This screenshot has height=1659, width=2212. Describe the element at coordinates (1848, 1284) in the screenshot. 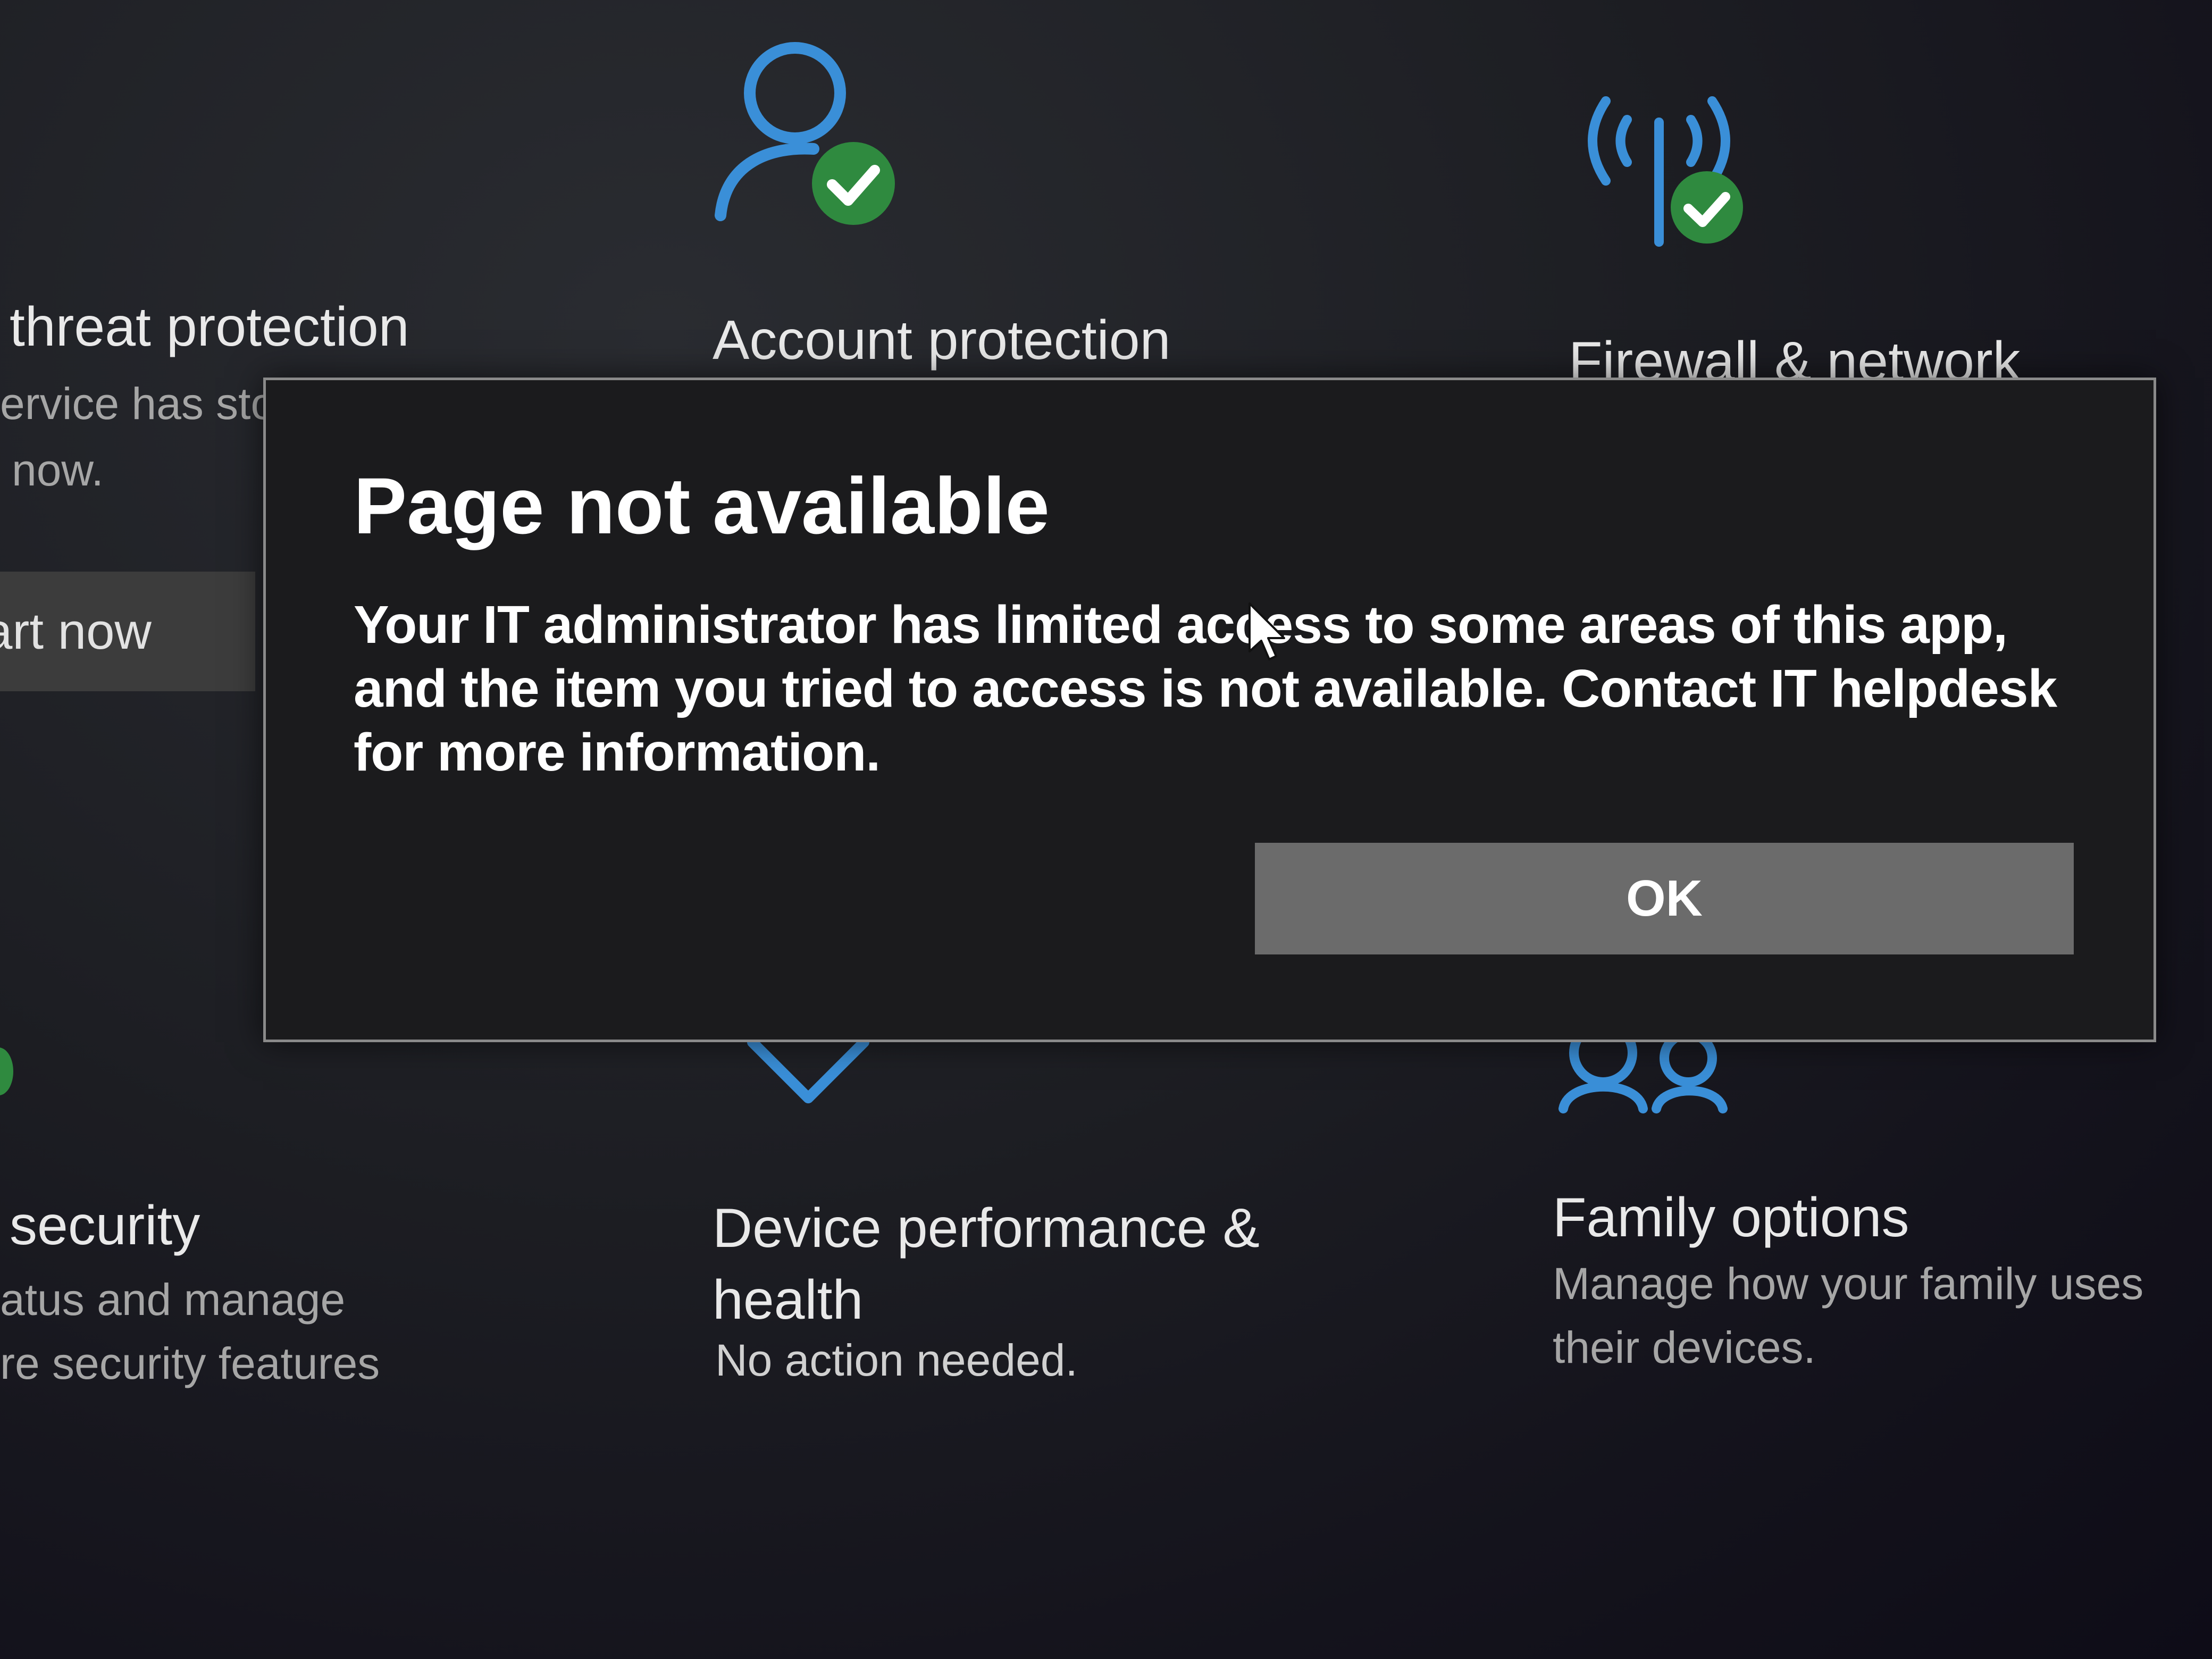

I see `tile-family-desc-line1: Manage how your family uses` at that location.